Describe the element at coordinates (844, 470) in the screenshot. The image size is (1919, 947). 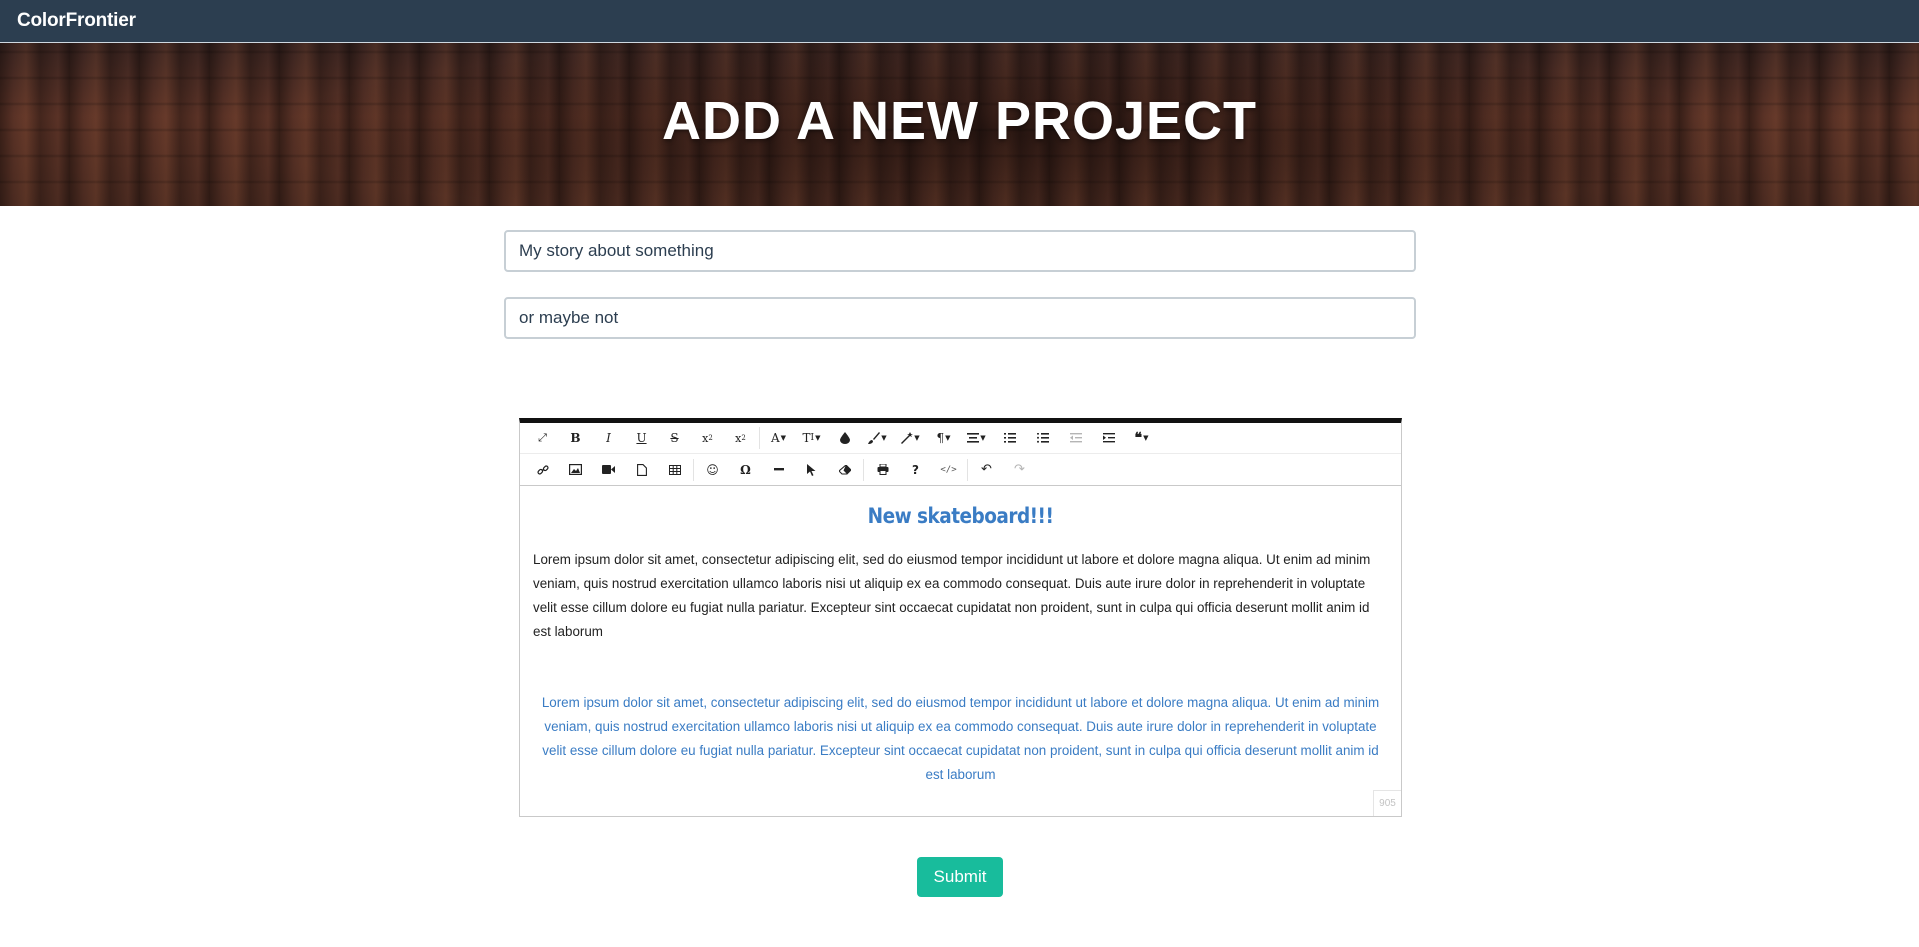
I see `eraser-icon` at that location.